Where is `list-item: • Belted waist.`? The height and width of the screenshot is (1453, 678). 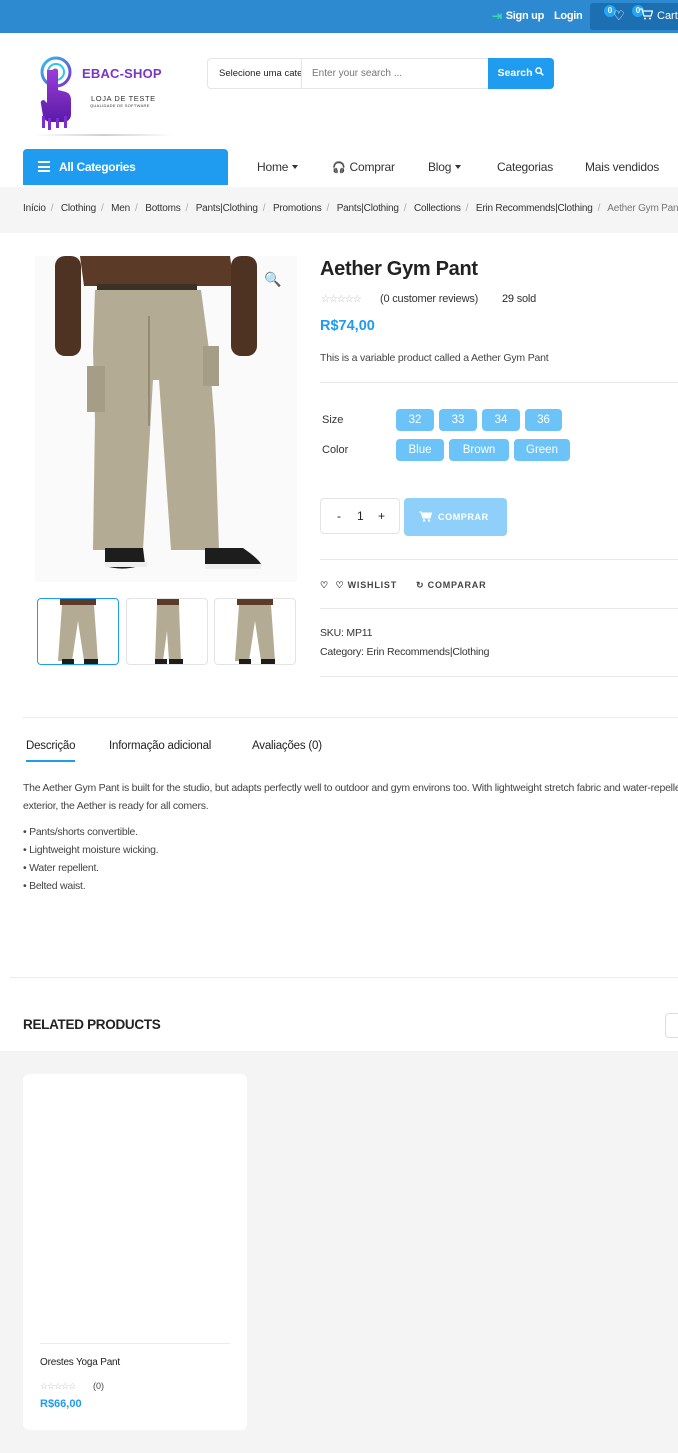
list-item: • Belted waist. is located at coordinates (54, 886).